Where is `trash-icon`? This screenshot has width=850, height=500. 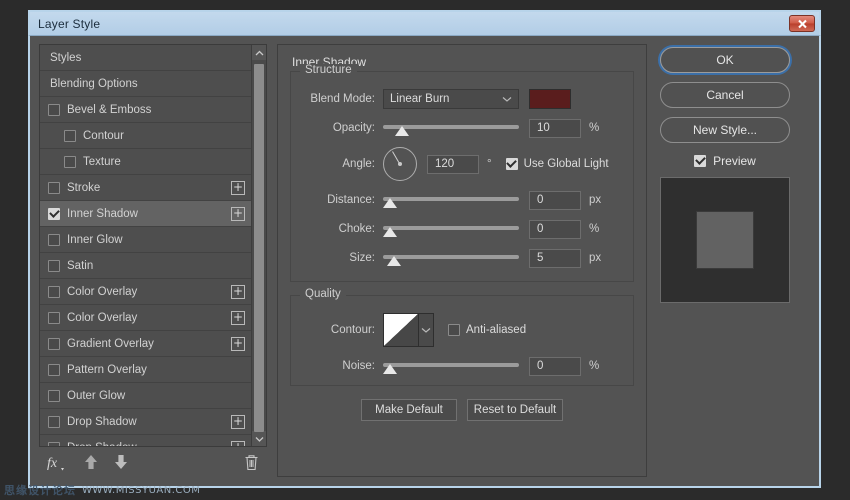 trash-icon is located at coordinates (251, 462).